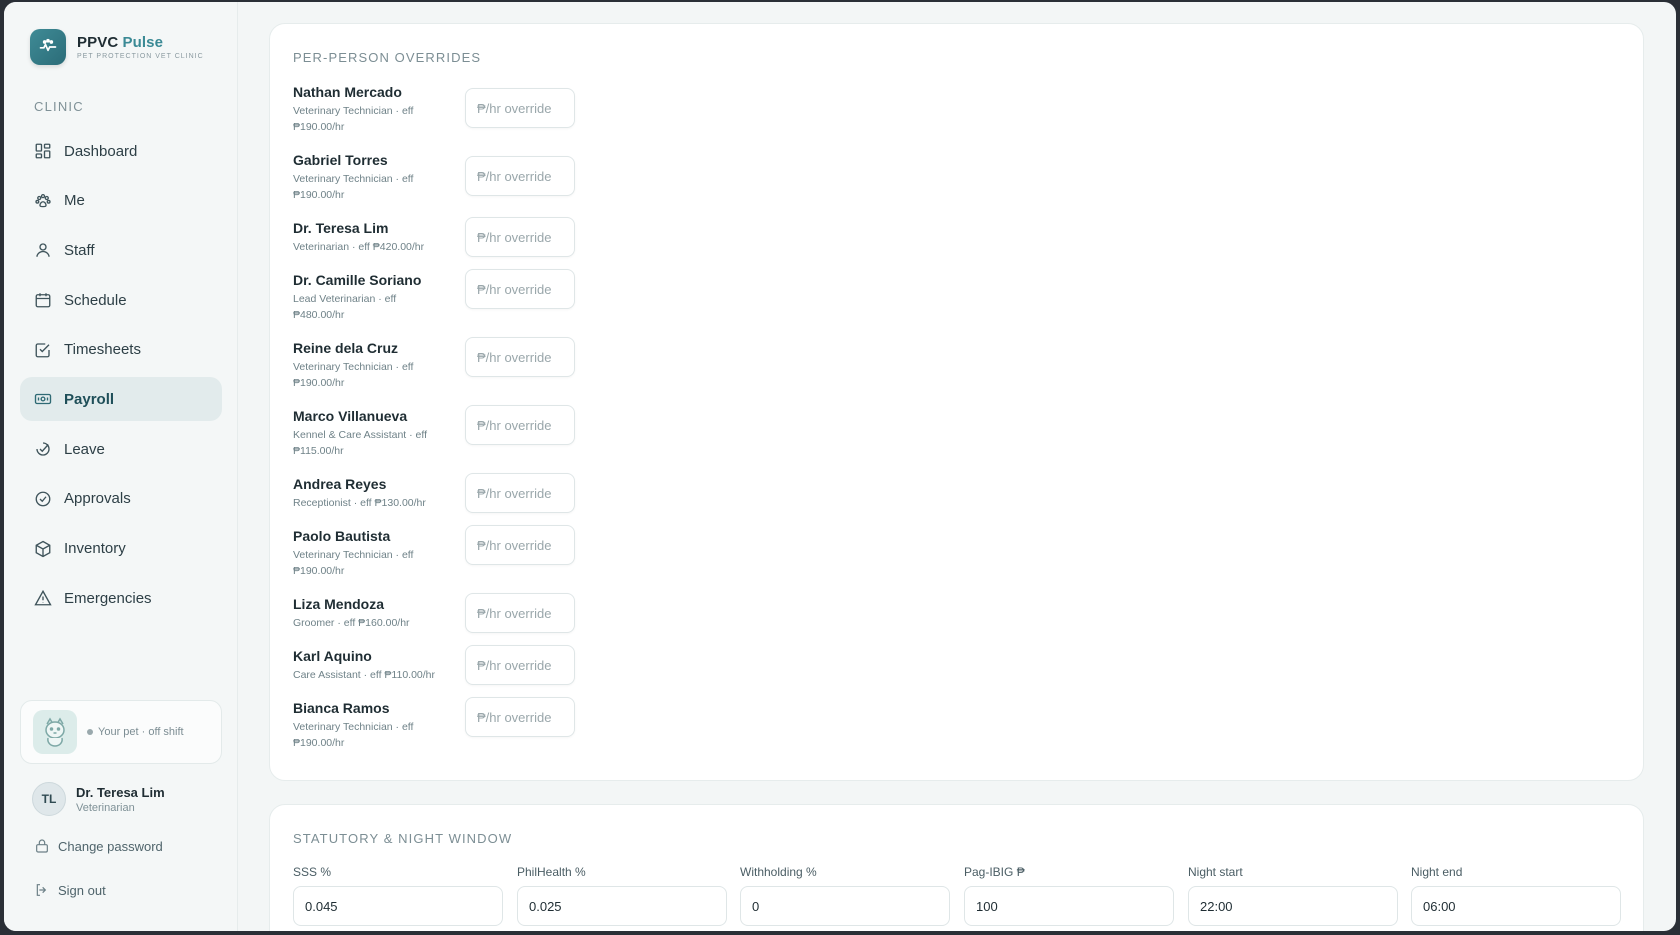  What do you see at coordinates (778, 872) in the screenshot?
I see `withholding-label: Withholding %` at bounding box center [778, 872].